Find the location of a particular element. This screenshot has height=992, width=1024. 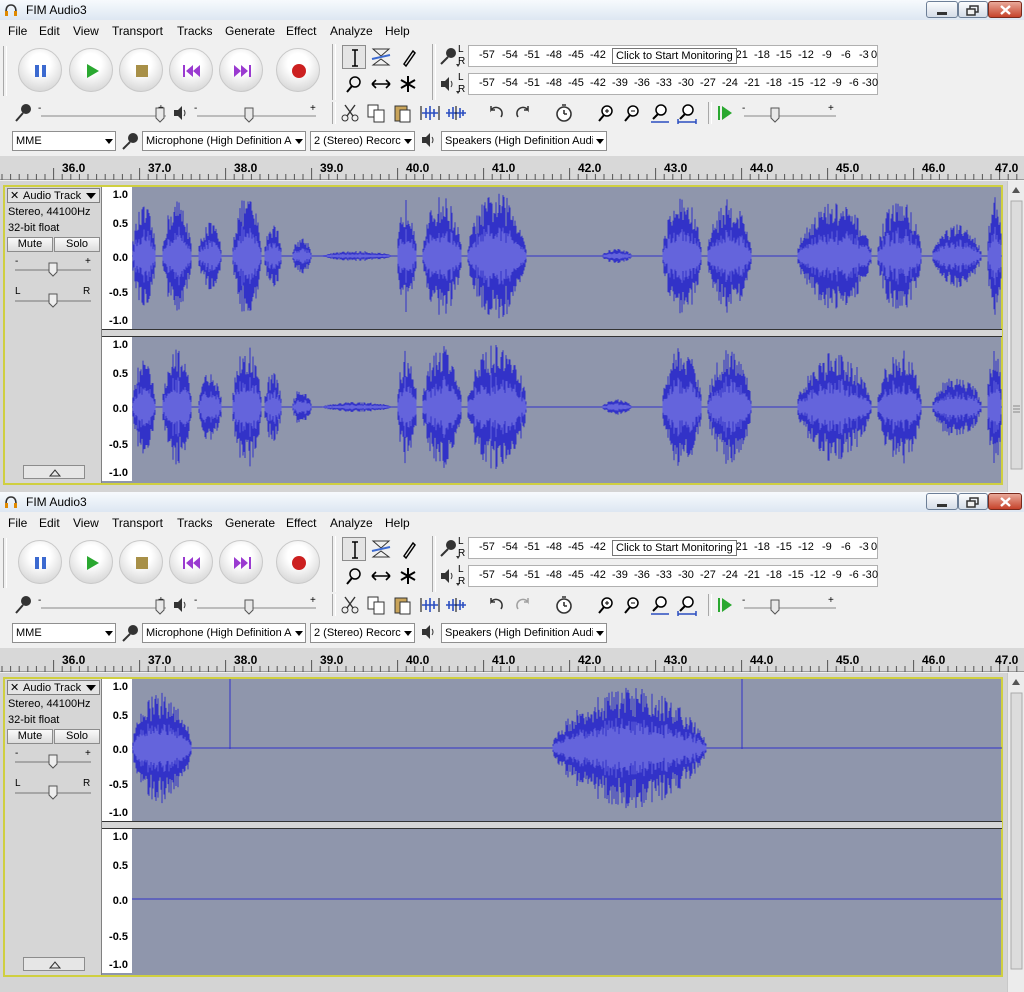

redo-button-disabled is located at coordinates (523, 605).